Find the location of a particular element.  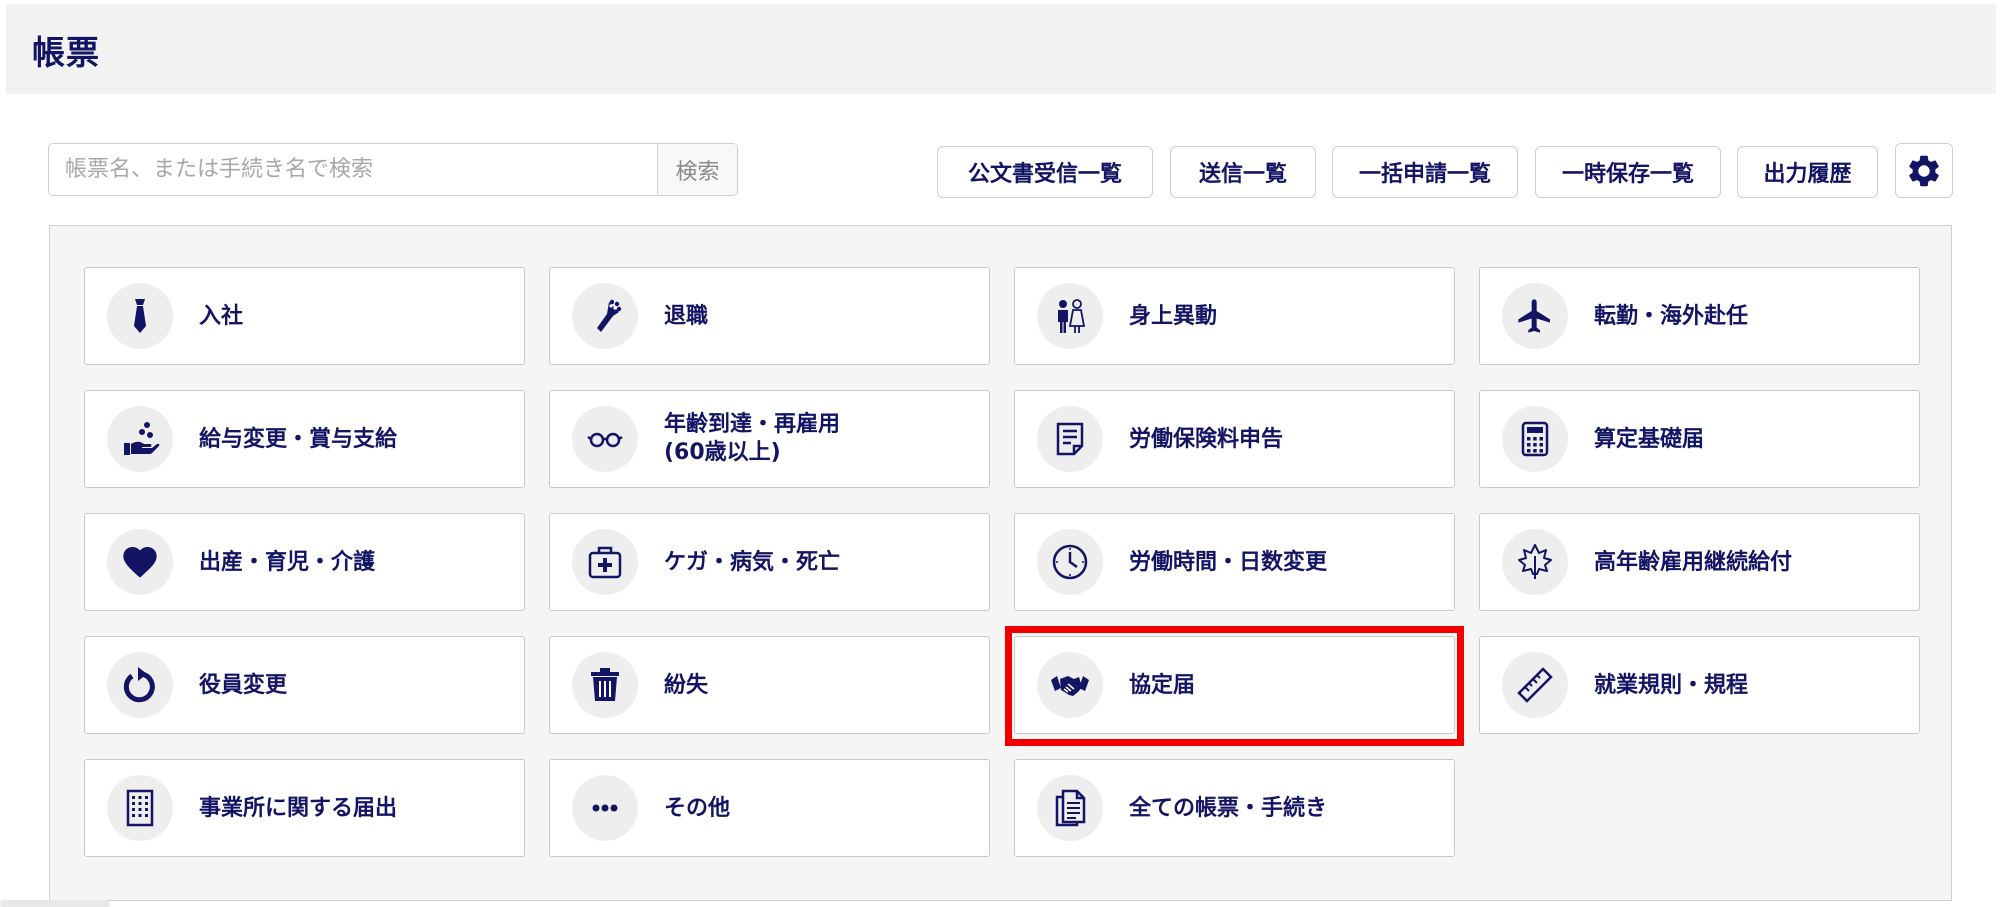

category-card-tenkin: 転勤・海外赴任 is located at coordinates (1699, 316).